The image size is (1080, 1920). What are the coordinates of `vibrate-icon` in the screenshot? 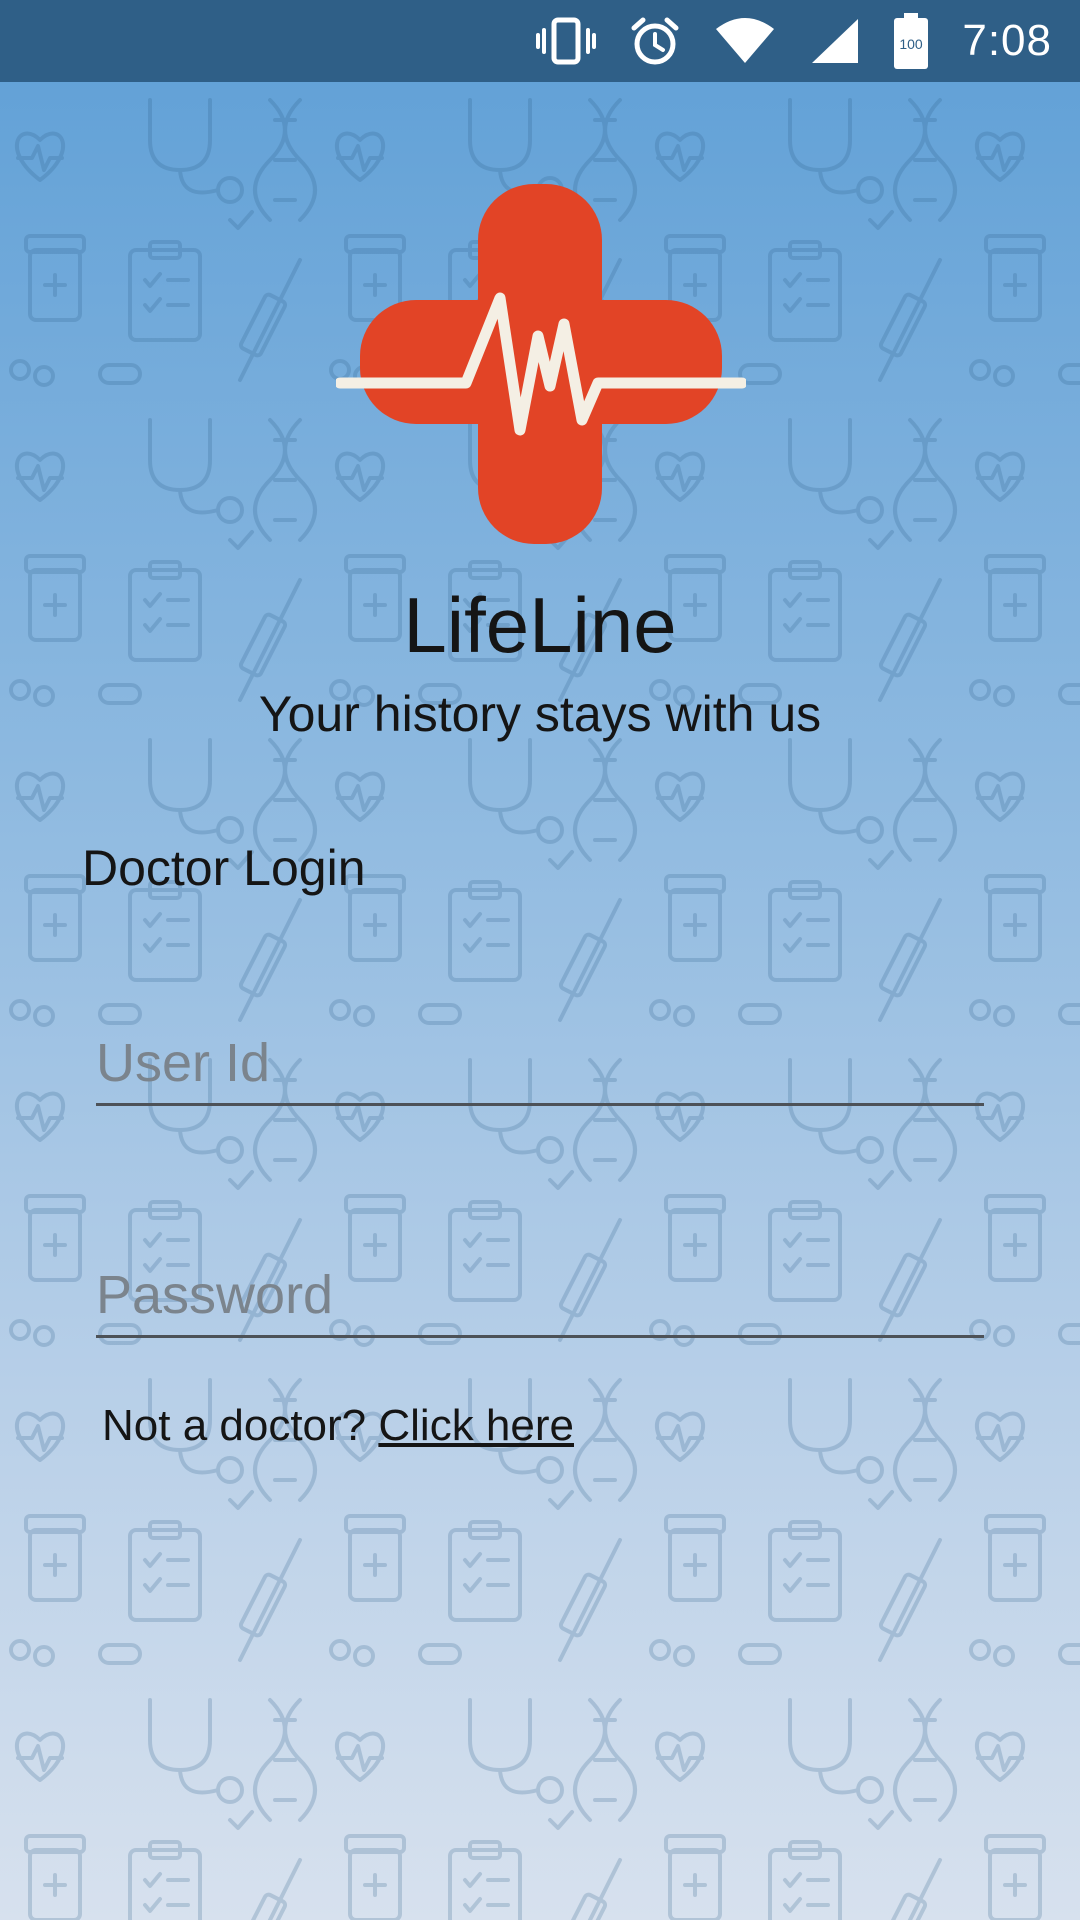 It's located at (566, 41).